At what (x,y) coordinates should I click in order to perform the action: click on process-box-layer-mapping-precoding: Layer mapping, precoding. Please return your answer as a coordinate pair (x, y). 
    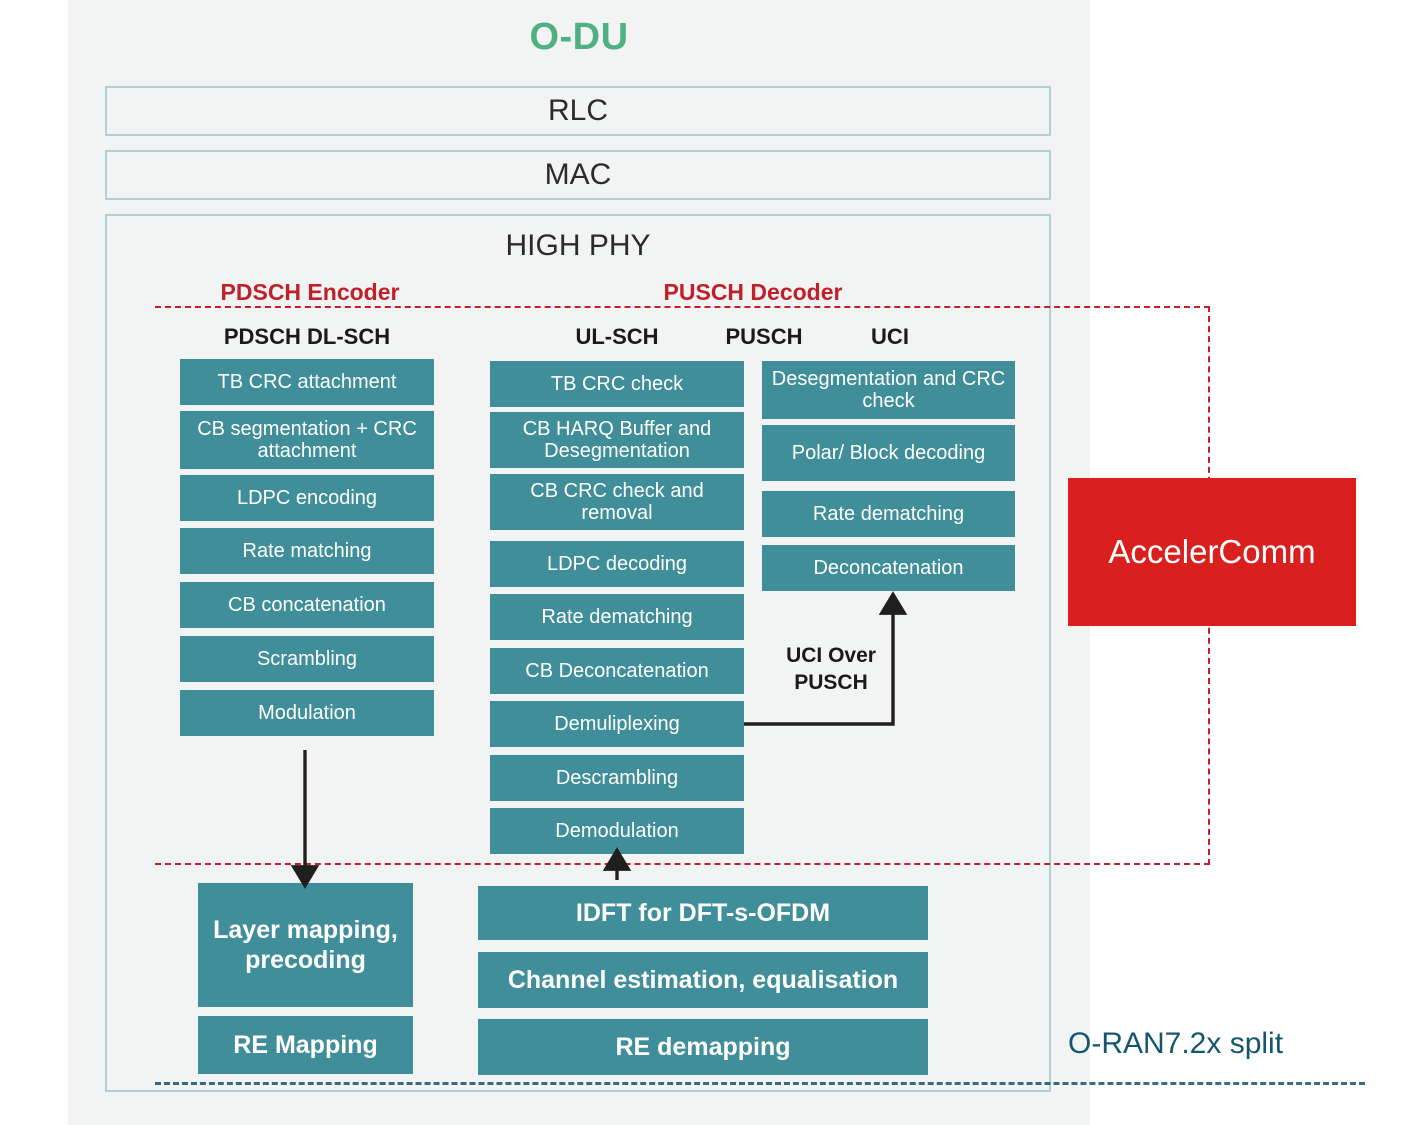
    Looking at the image, I should click on (305, 945).